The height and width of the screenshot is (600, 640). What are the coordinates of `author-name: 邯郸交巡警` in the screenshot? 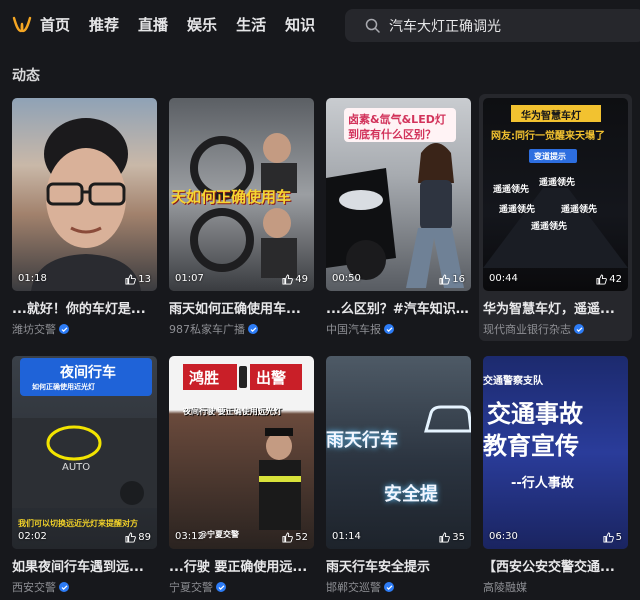 It's located at (353, 587).